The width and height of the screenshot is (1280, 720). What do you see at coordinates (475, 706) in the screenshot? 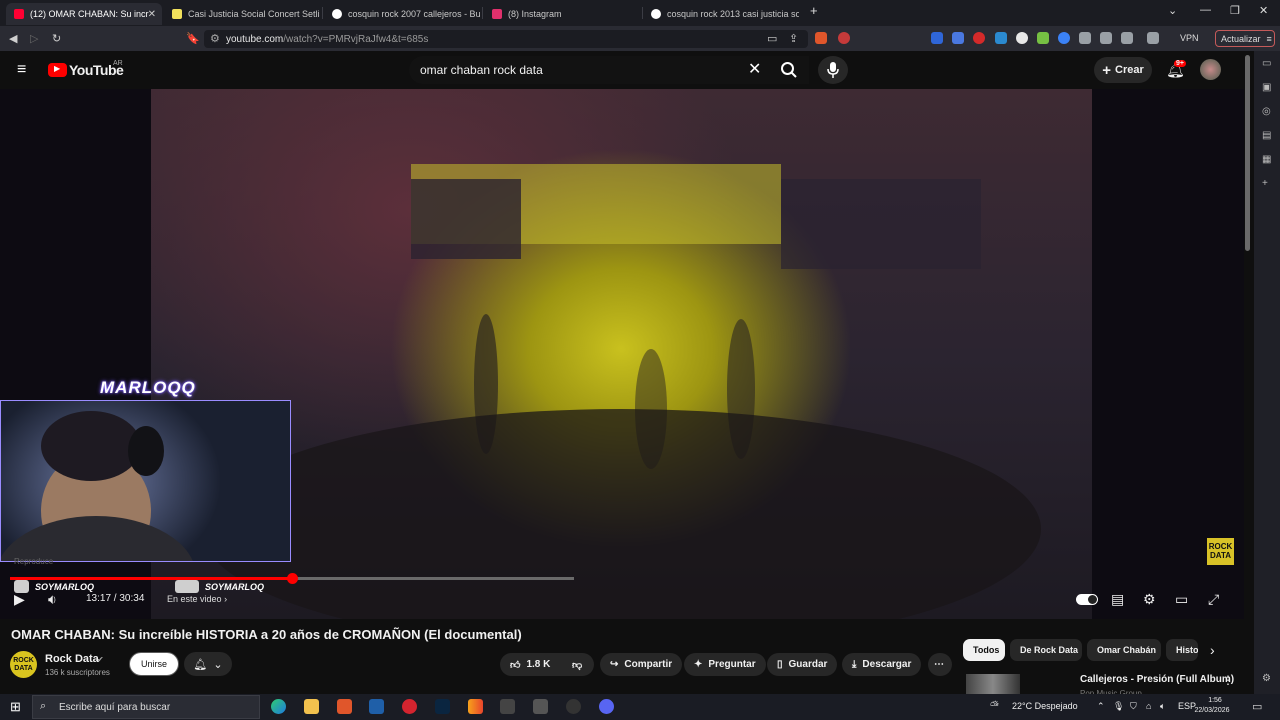
I see `fl-studio-icon` at bounding box center [475, 706].